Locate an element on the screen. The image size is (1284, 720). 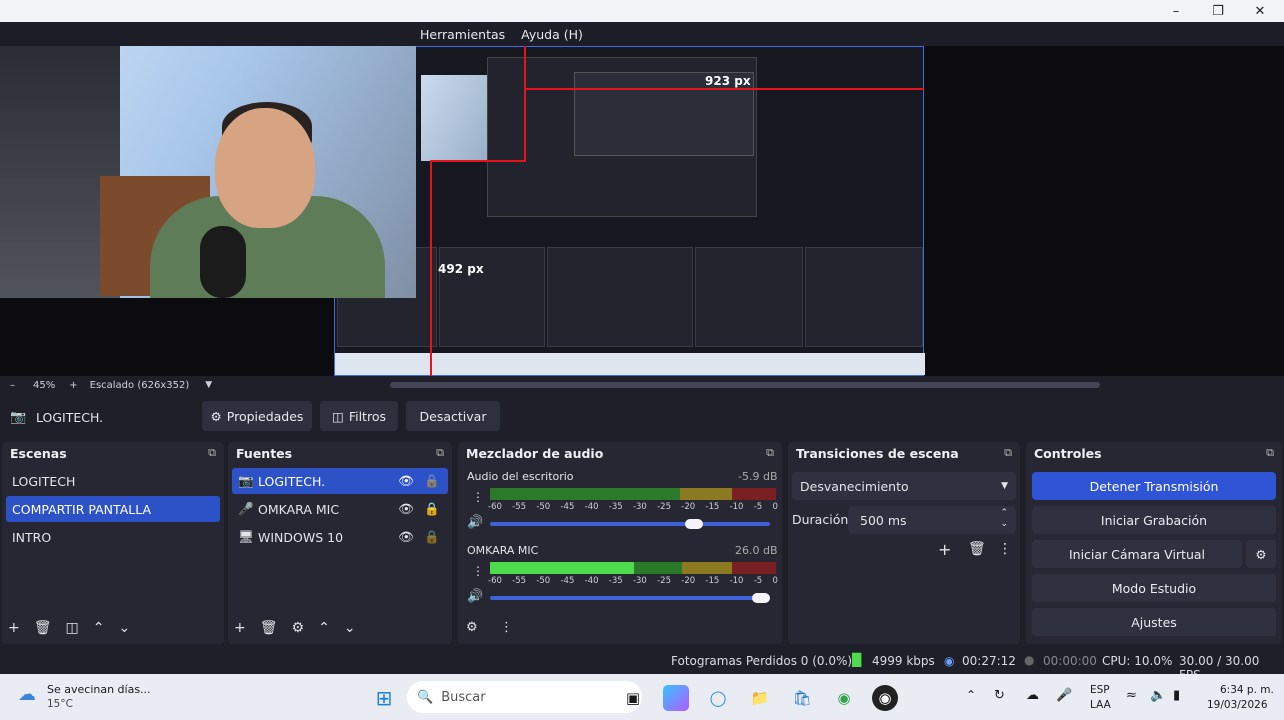
meter-ticks-mic: -60 -55 -50 -45 -40 -35 -30 -25 -20 -15 -10 -5 0 is located at coordinates (633, 581).